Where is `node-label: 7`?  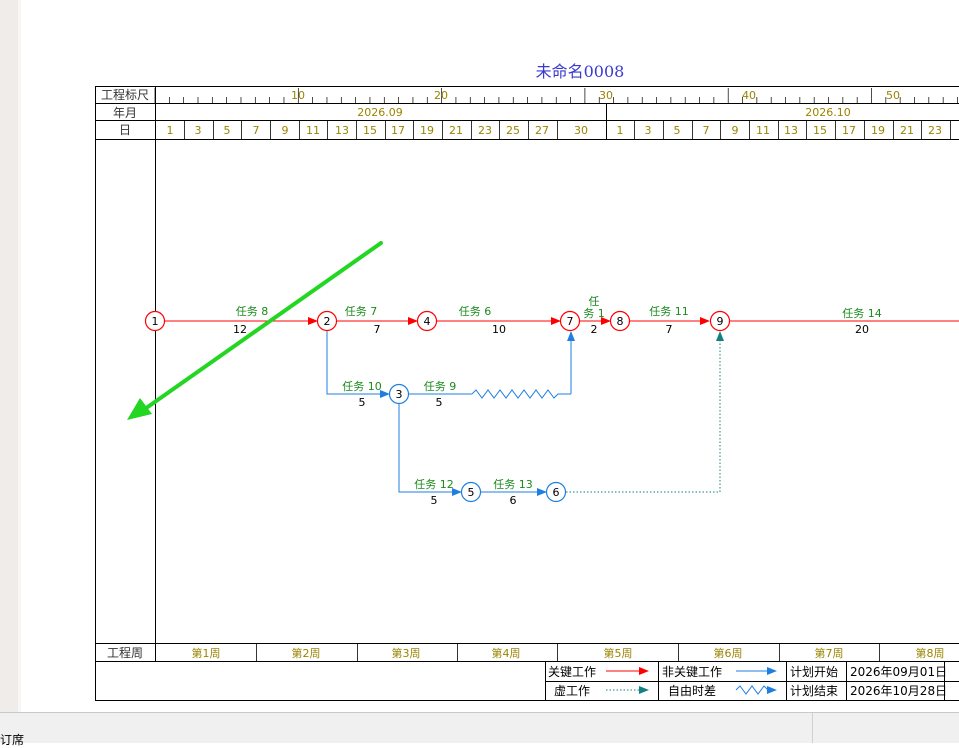
node-label: 7 is located at coordinates (570, 321).